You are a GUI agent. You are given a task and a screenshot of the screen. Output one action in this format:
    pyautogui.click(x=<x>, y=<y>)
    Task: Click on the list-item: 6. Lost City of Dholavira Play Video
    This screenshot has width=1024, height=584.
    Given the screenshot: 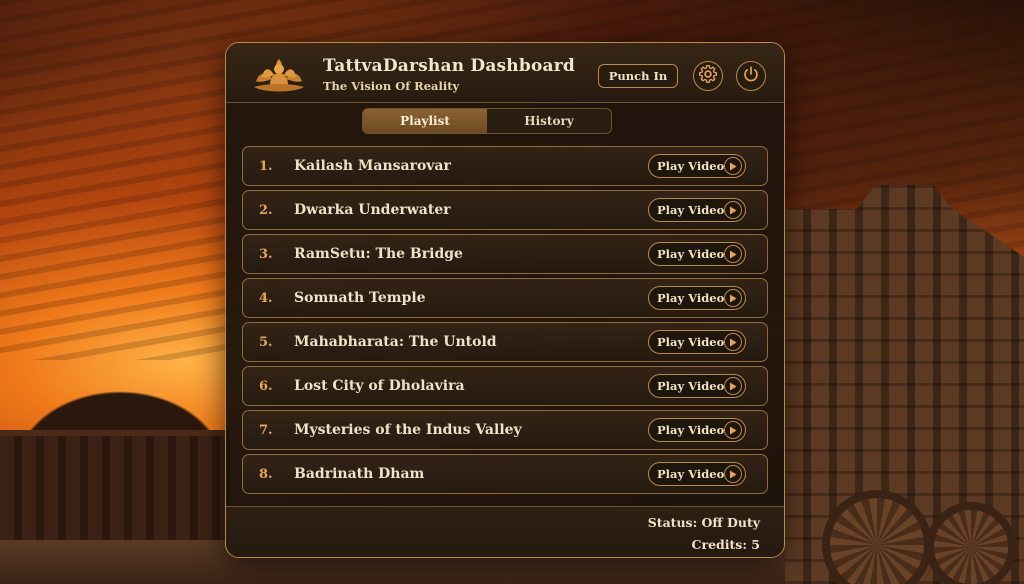 What is the action you would take?
    pyautogui.click(x=505, y=386)
    